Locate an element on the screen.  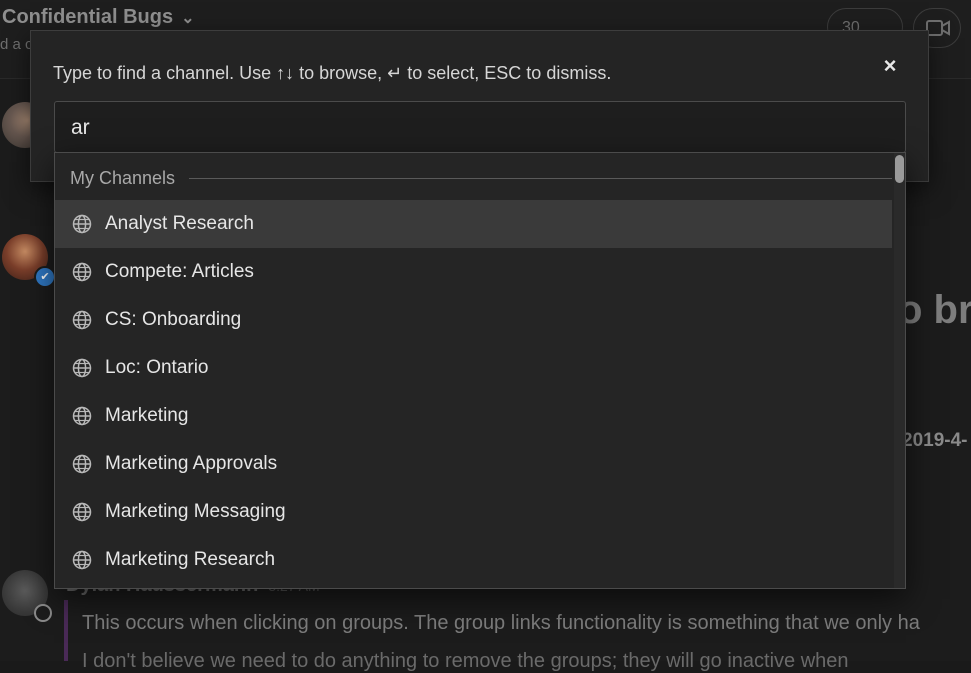
close-icon: × is located at coordinates (890, 66).